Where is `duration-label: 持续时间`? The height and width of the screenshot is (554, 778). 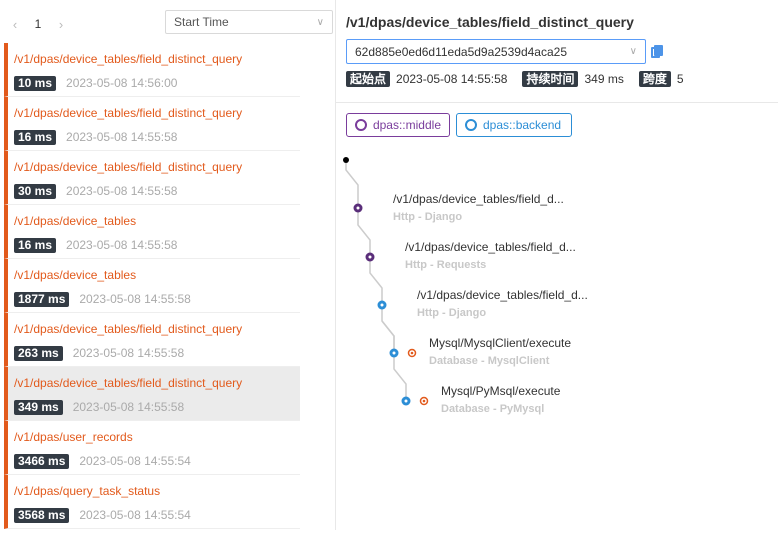 duration-label: 持续时间 is located at coordinates (550, 78).